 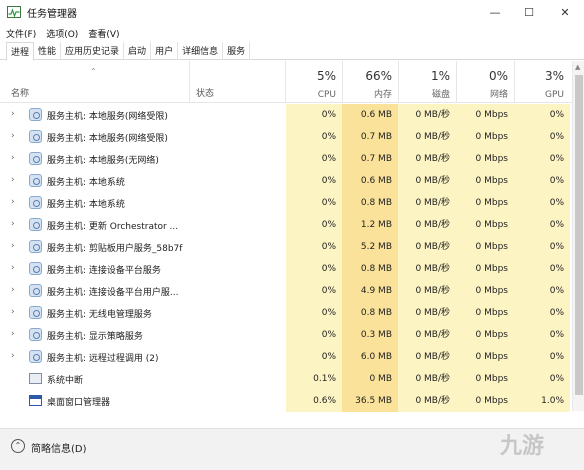 I want to click on menu-bar: 文件(F) 选项(O) 查看(V), so click(x=292, y=33).